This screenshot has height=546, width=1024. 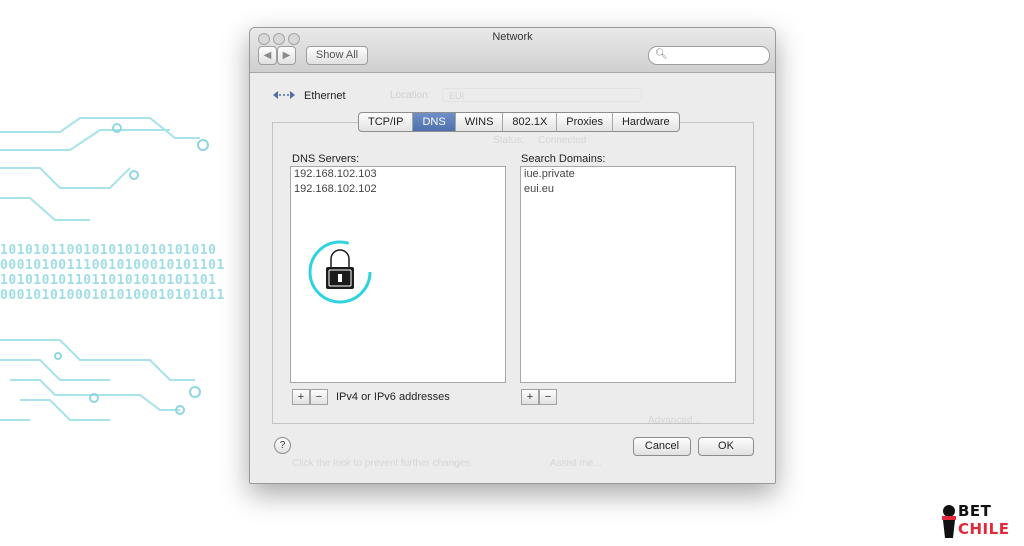 What do you see at coordinates (512, 50) in the screenshot?
I see `titlebar: Network ◀ ▶ Show All 🔍︎` at bounding box center [512, 50].